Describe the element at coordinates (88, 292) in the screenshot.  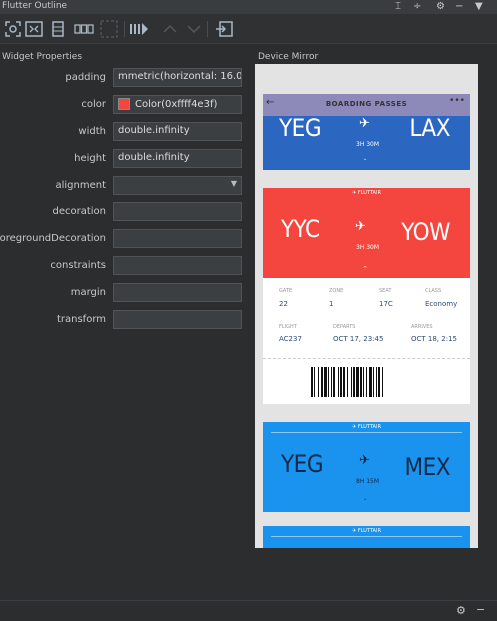
I see `property-label: margin` at that location.